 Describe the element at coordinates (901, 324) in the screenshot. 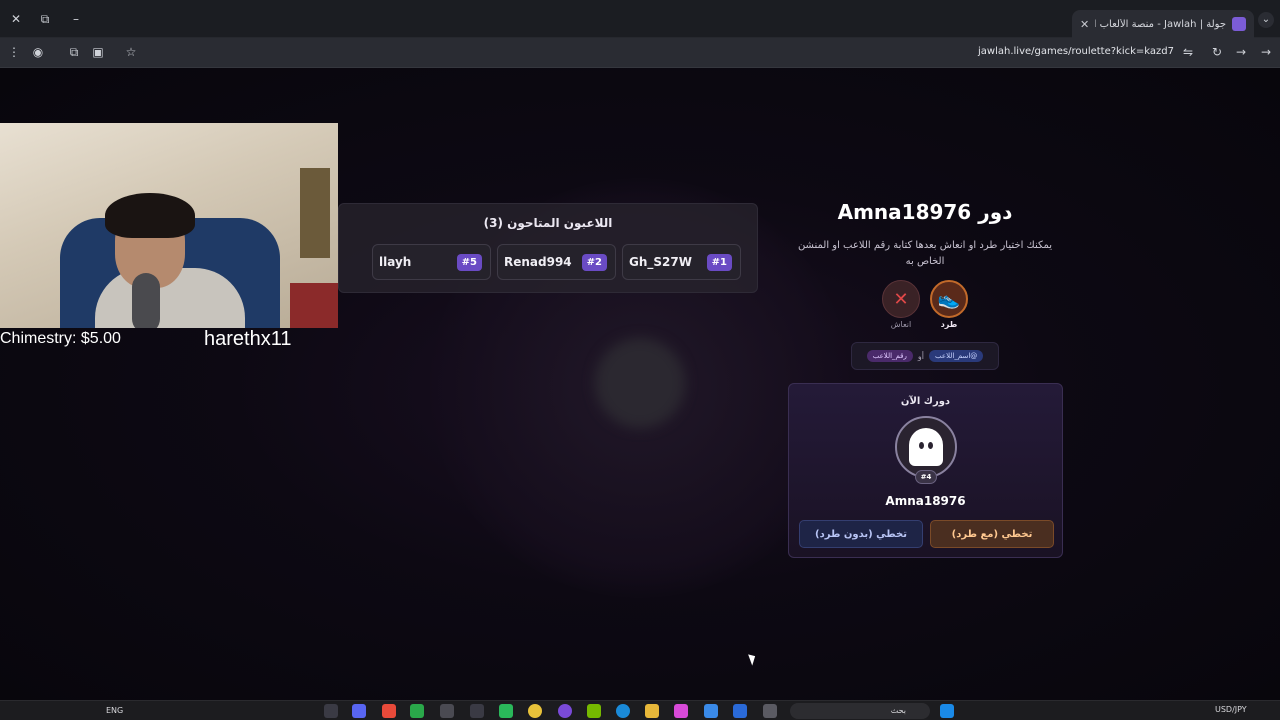

I see `revive-action-label: انعاش` at that location.